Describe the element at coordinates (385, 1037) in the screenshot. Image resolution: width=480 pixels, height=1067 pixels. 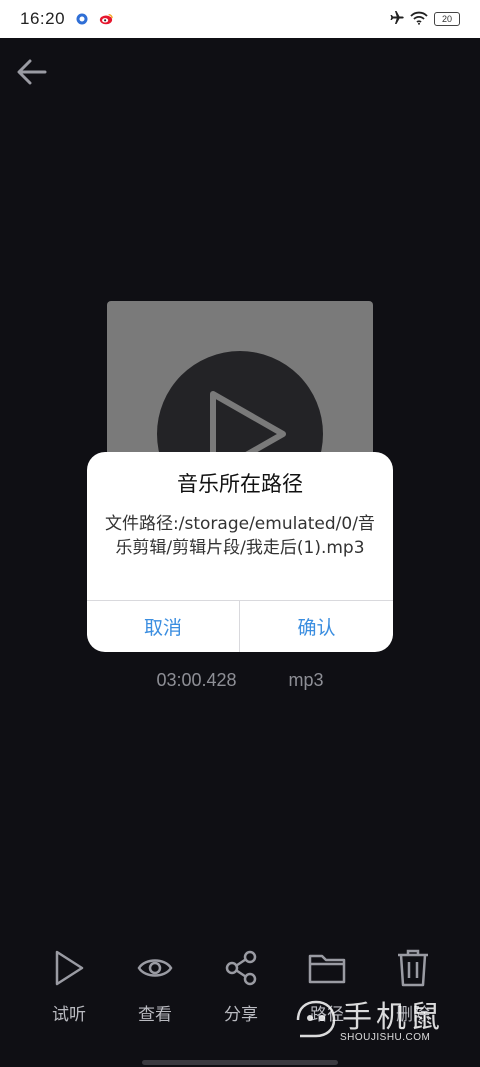
I see `watermark-domain: SHOUJISHU.COM` at that location.